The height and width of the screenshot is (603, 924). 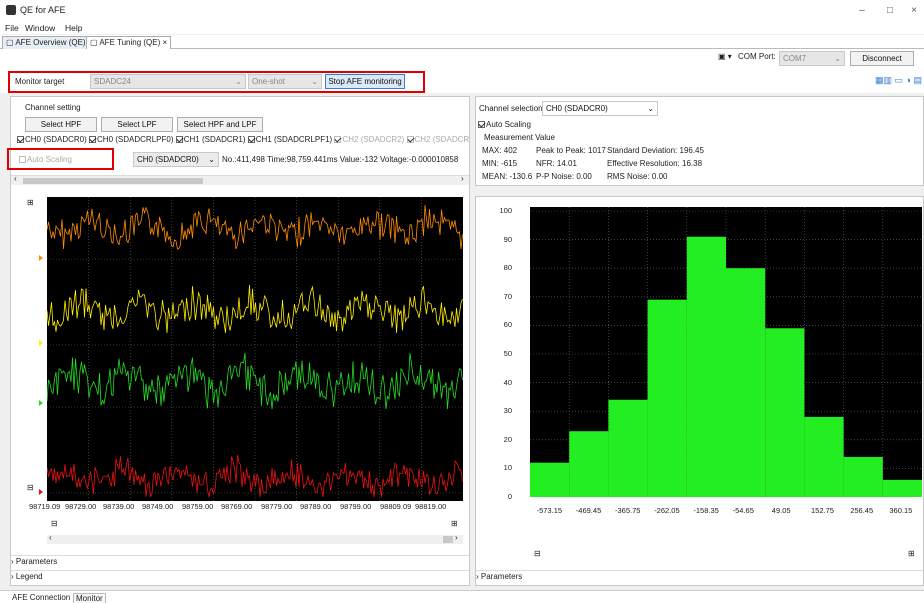 I want to click on channel-selection-select: CH0 (SDADCR0) ⌄, so click(x=600, y=108).